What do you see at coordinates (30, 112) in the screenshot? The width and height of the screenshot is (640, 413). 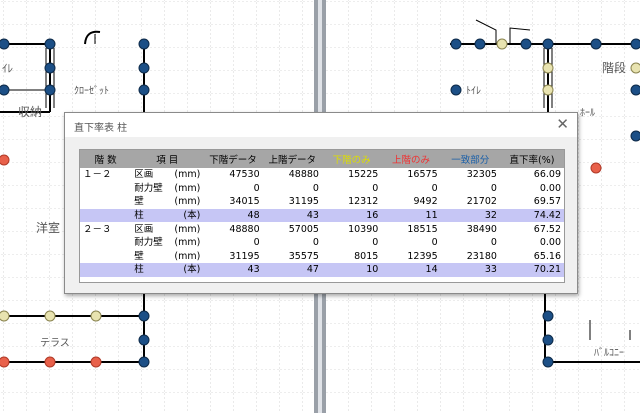 I see `label-storage: 収納` at bounding box center [30, 112].